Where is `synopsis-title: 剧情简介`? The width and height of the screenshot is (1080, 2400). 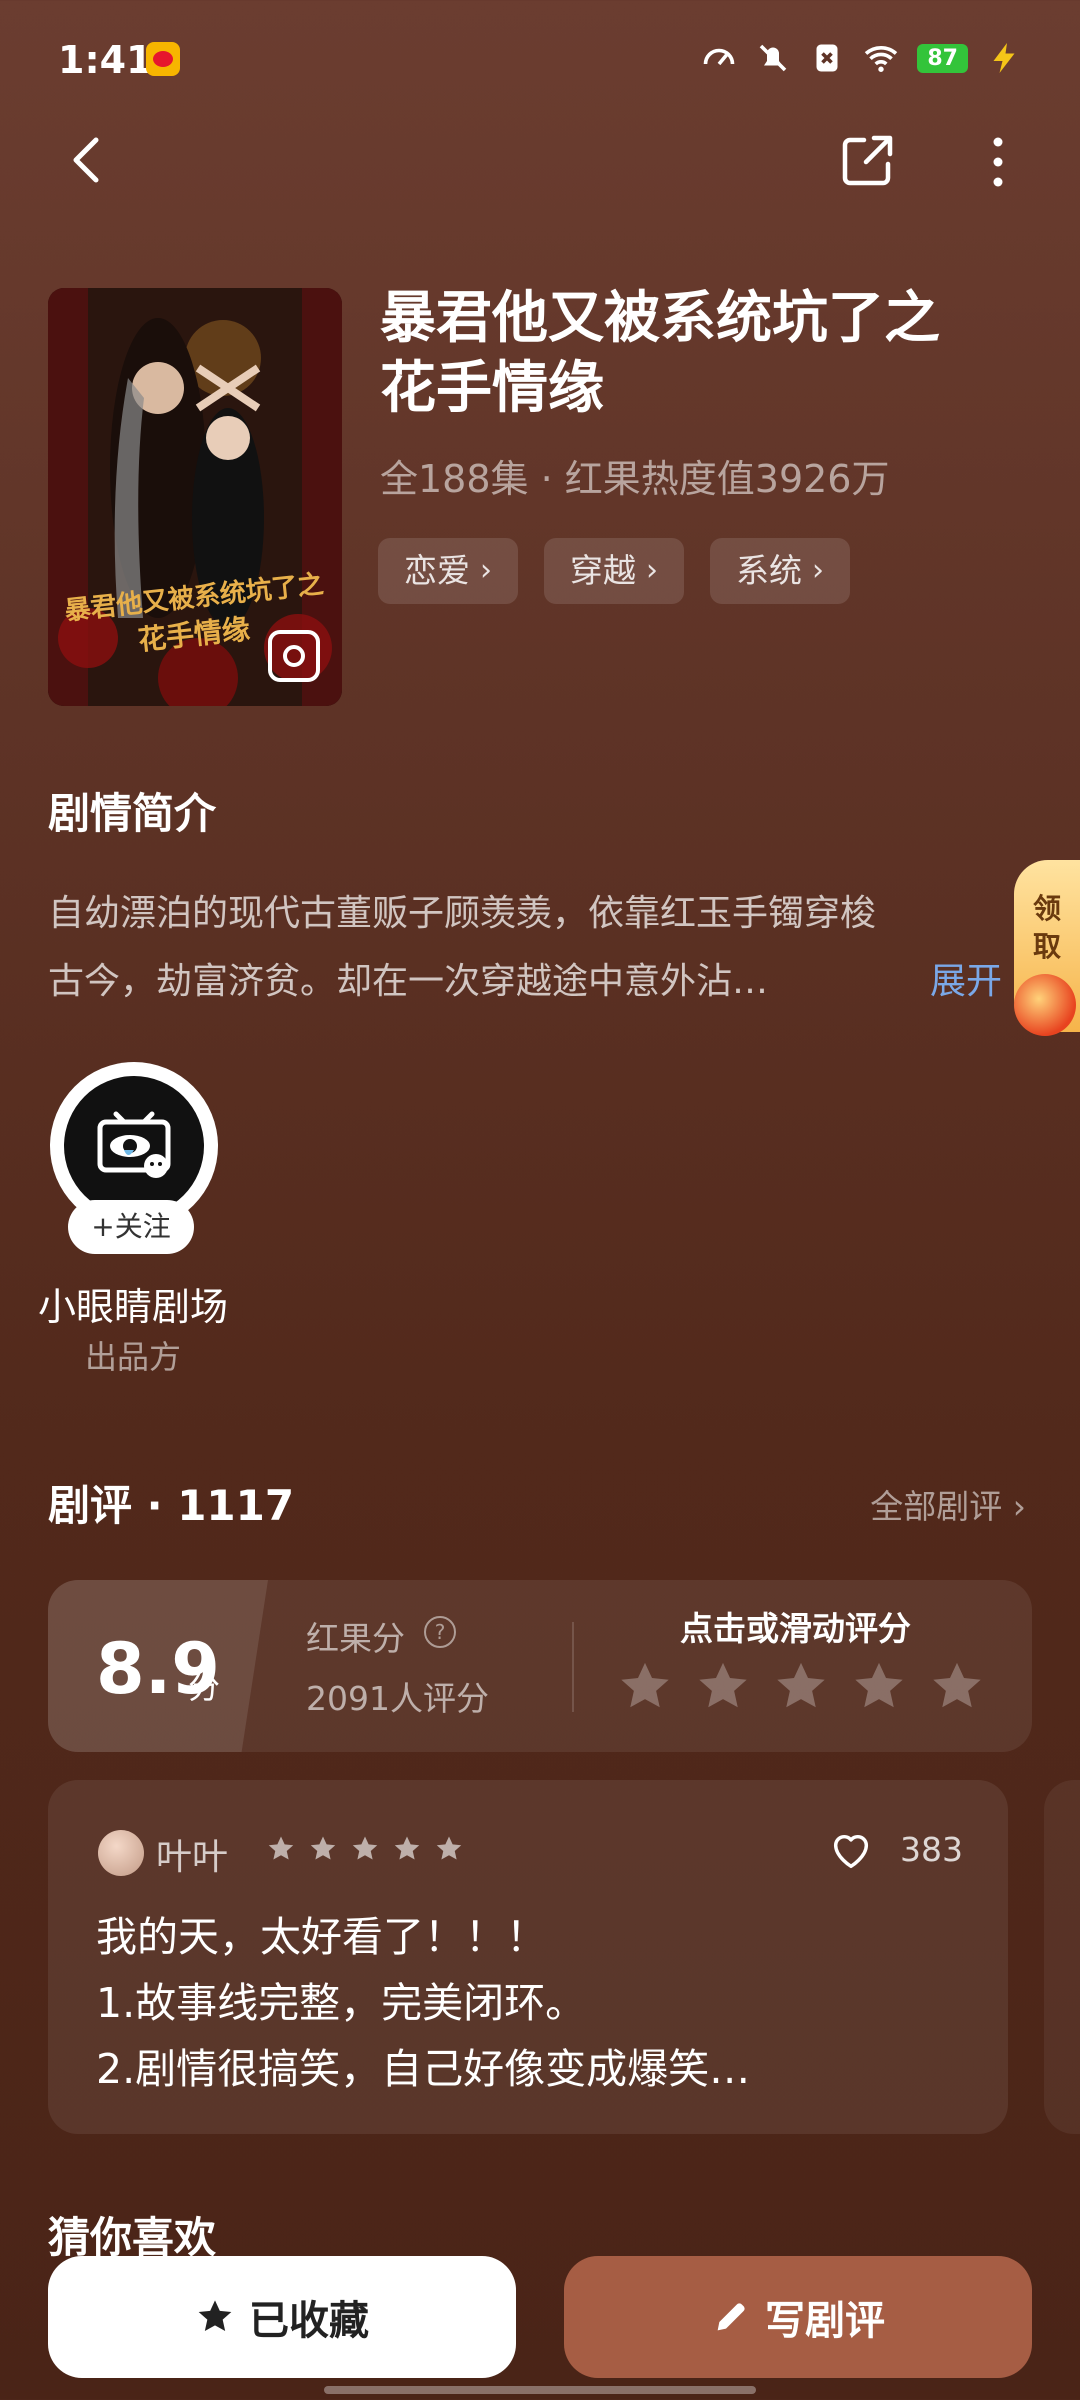
synopsis-title: 剧情简介 is located at coordinates (132, 813).